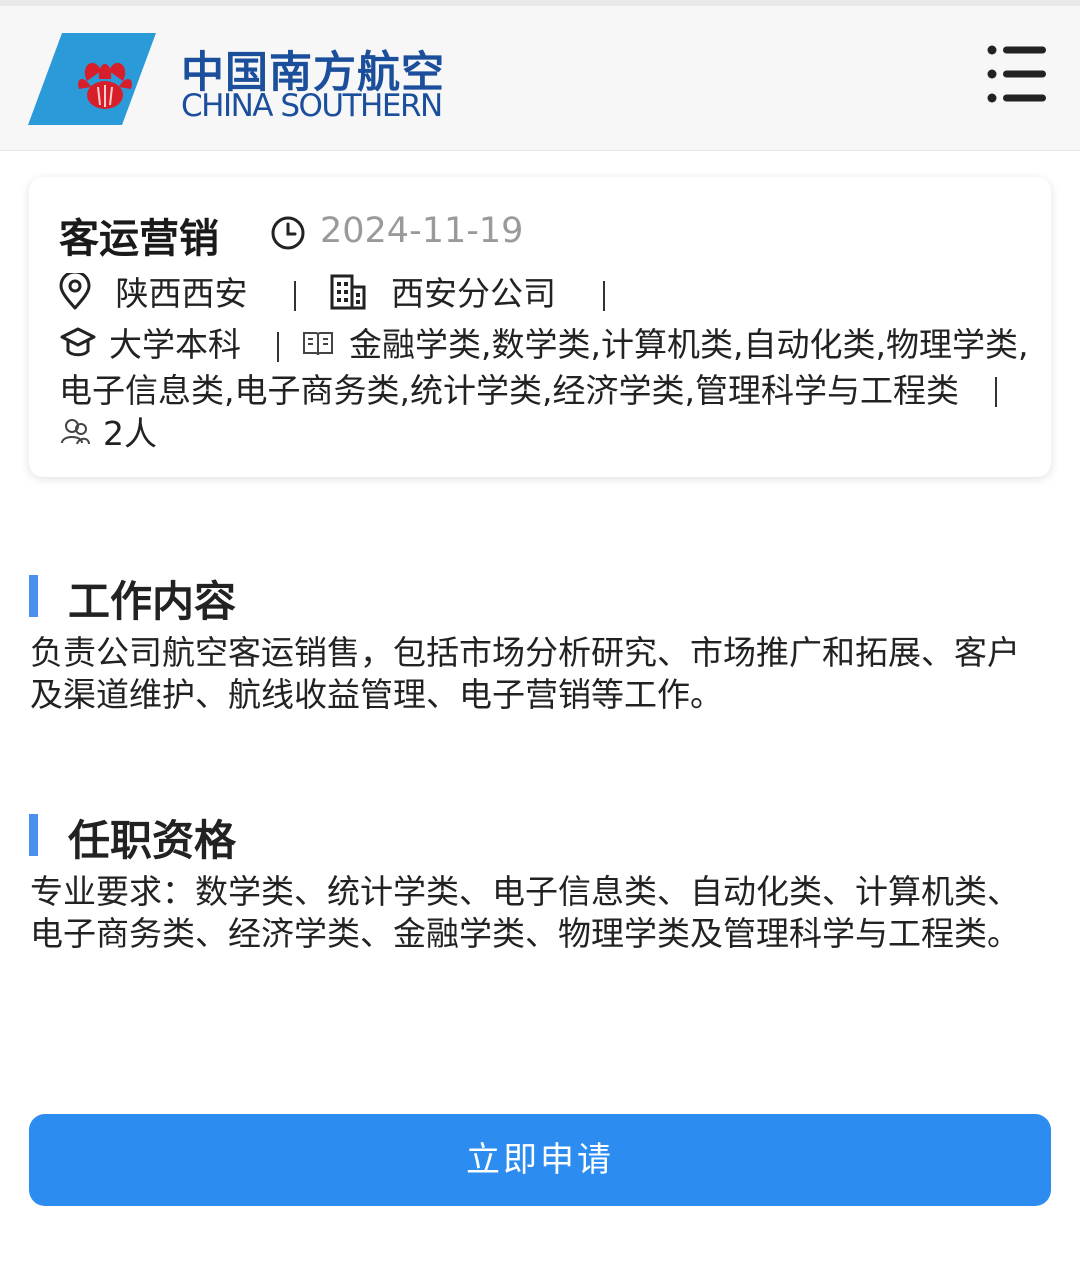 This screenshot has width=1080, height=1273. What do you see at coordinates (75, 294) in the screenshot?
I see `location-pin-icon` at bounding box center [75, 294].